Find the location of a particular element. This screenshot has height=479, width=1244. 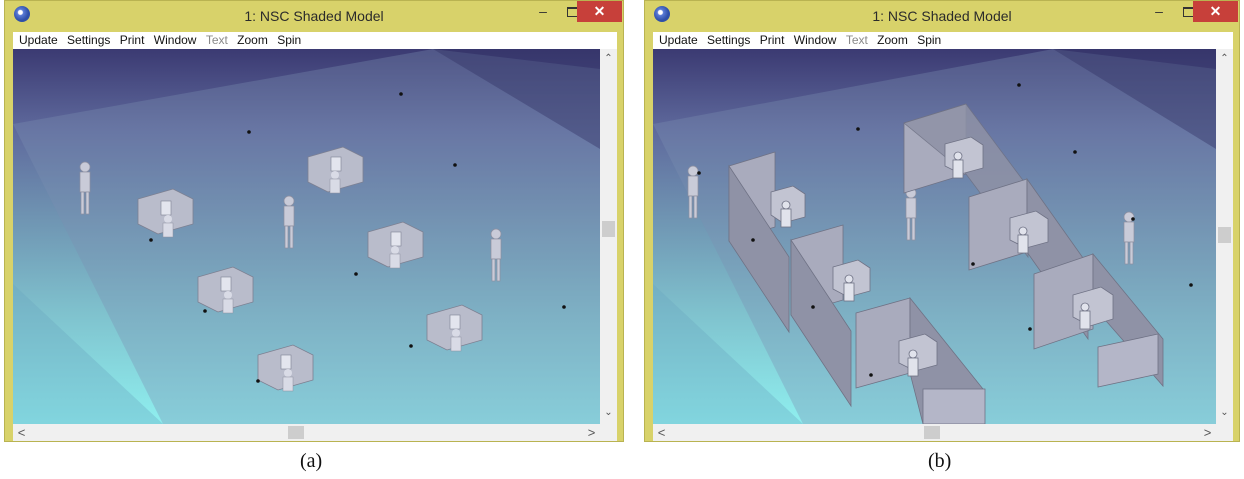

figure-caption-b: (b) is located at coordinates (940, 461).